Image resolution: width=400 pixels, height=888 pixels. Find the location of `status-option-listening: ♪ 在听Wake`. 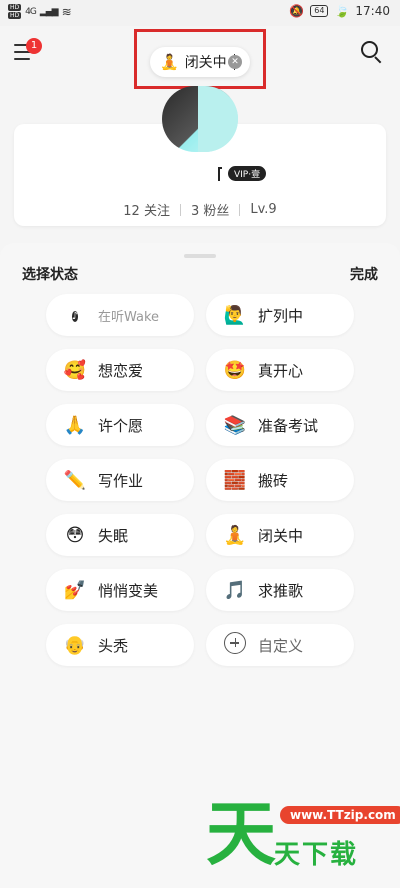

status-option-listening: ♪ 在听Wake is located at coordinates (120, 315).